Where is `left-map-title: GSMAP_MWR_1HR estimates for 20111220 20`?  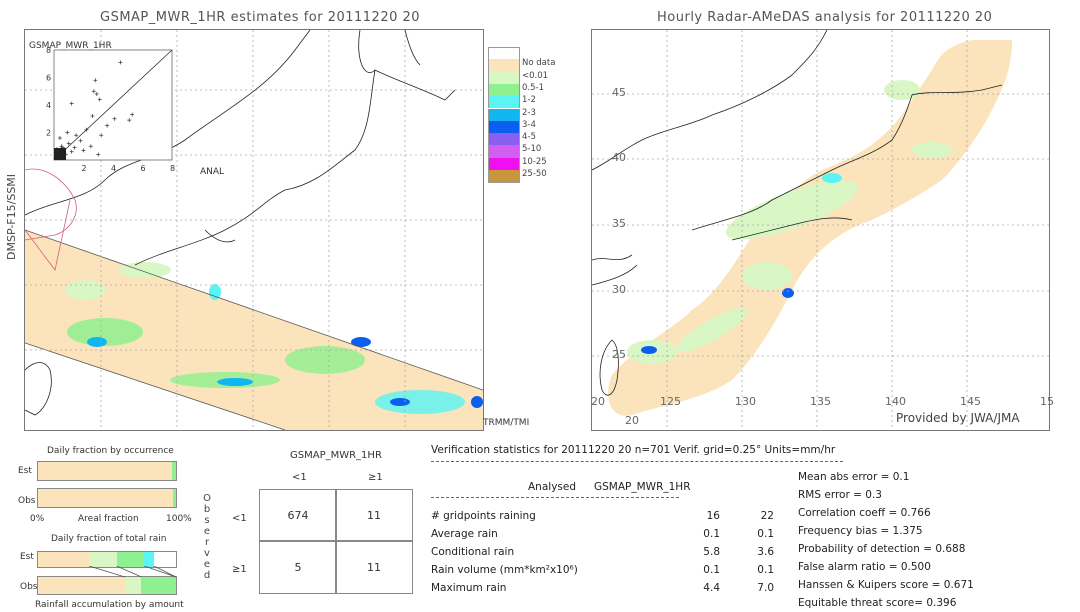 left-map-title: GSMAP_MWR_1HR estimates for 20111220 20 is located at coordinates (260, 17).